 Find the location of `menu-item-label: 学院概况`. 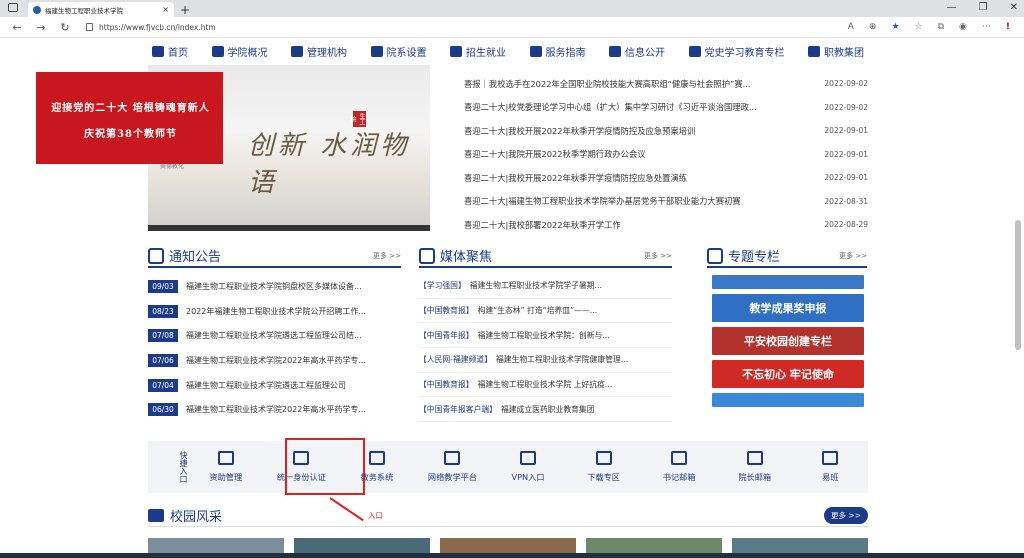

menu-item-label: 学院概况 is located at coordinates (247, 53).